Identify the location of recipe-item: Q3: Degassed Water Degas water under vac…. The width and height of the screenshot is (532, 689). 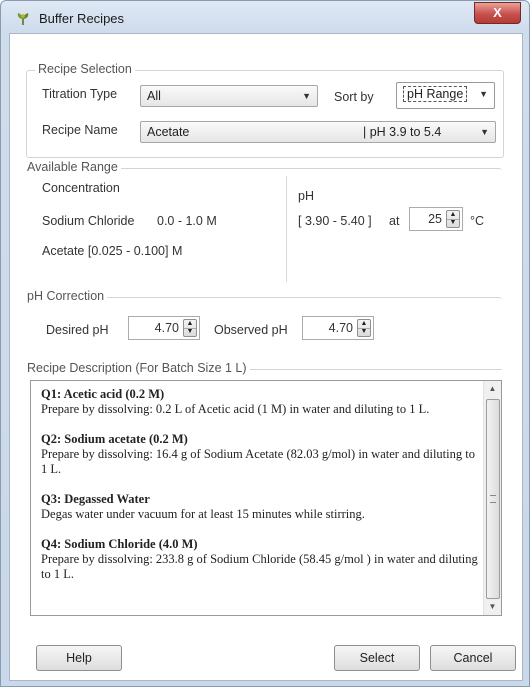
(261, 507).